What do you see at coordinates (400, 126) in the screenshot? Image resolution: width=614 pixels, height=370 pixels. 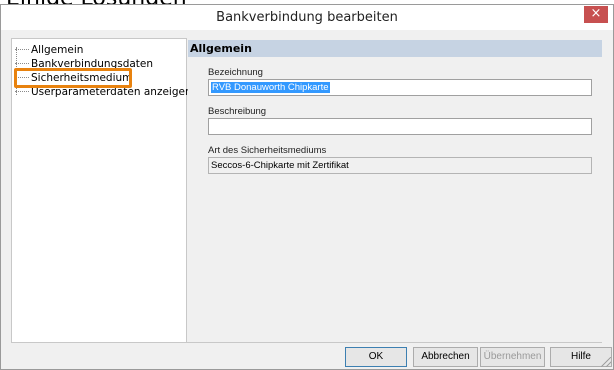 I see `beschreibung-input` at bounding box center [400, 126].